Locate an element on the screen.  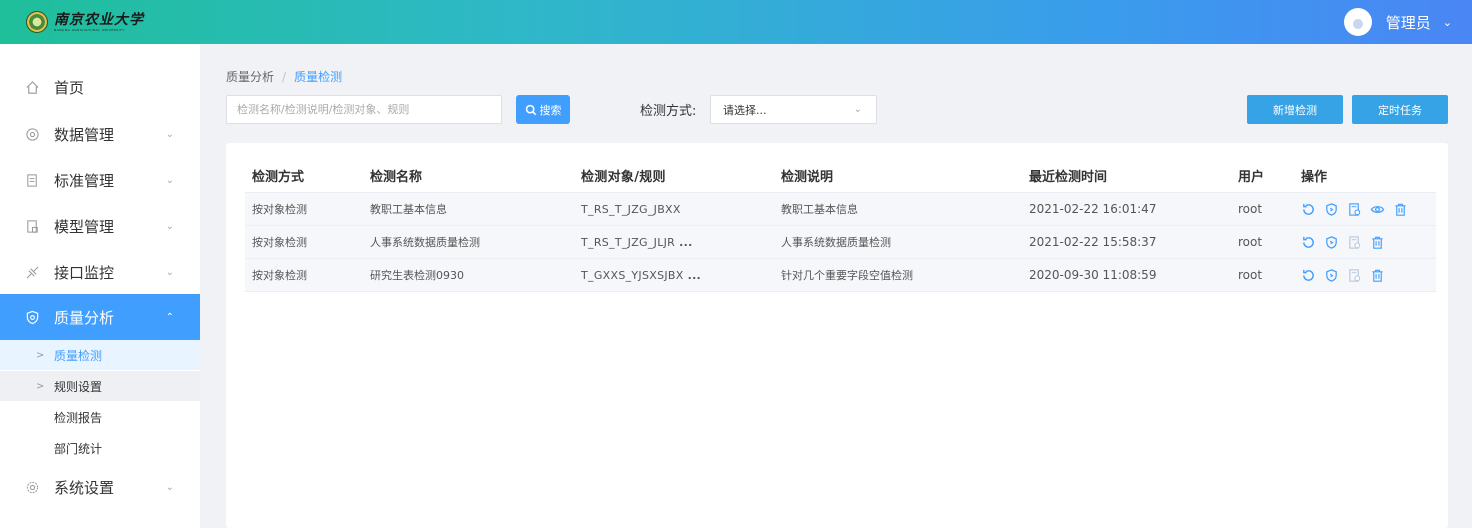
search-icon is located at coordinates (530, 109).